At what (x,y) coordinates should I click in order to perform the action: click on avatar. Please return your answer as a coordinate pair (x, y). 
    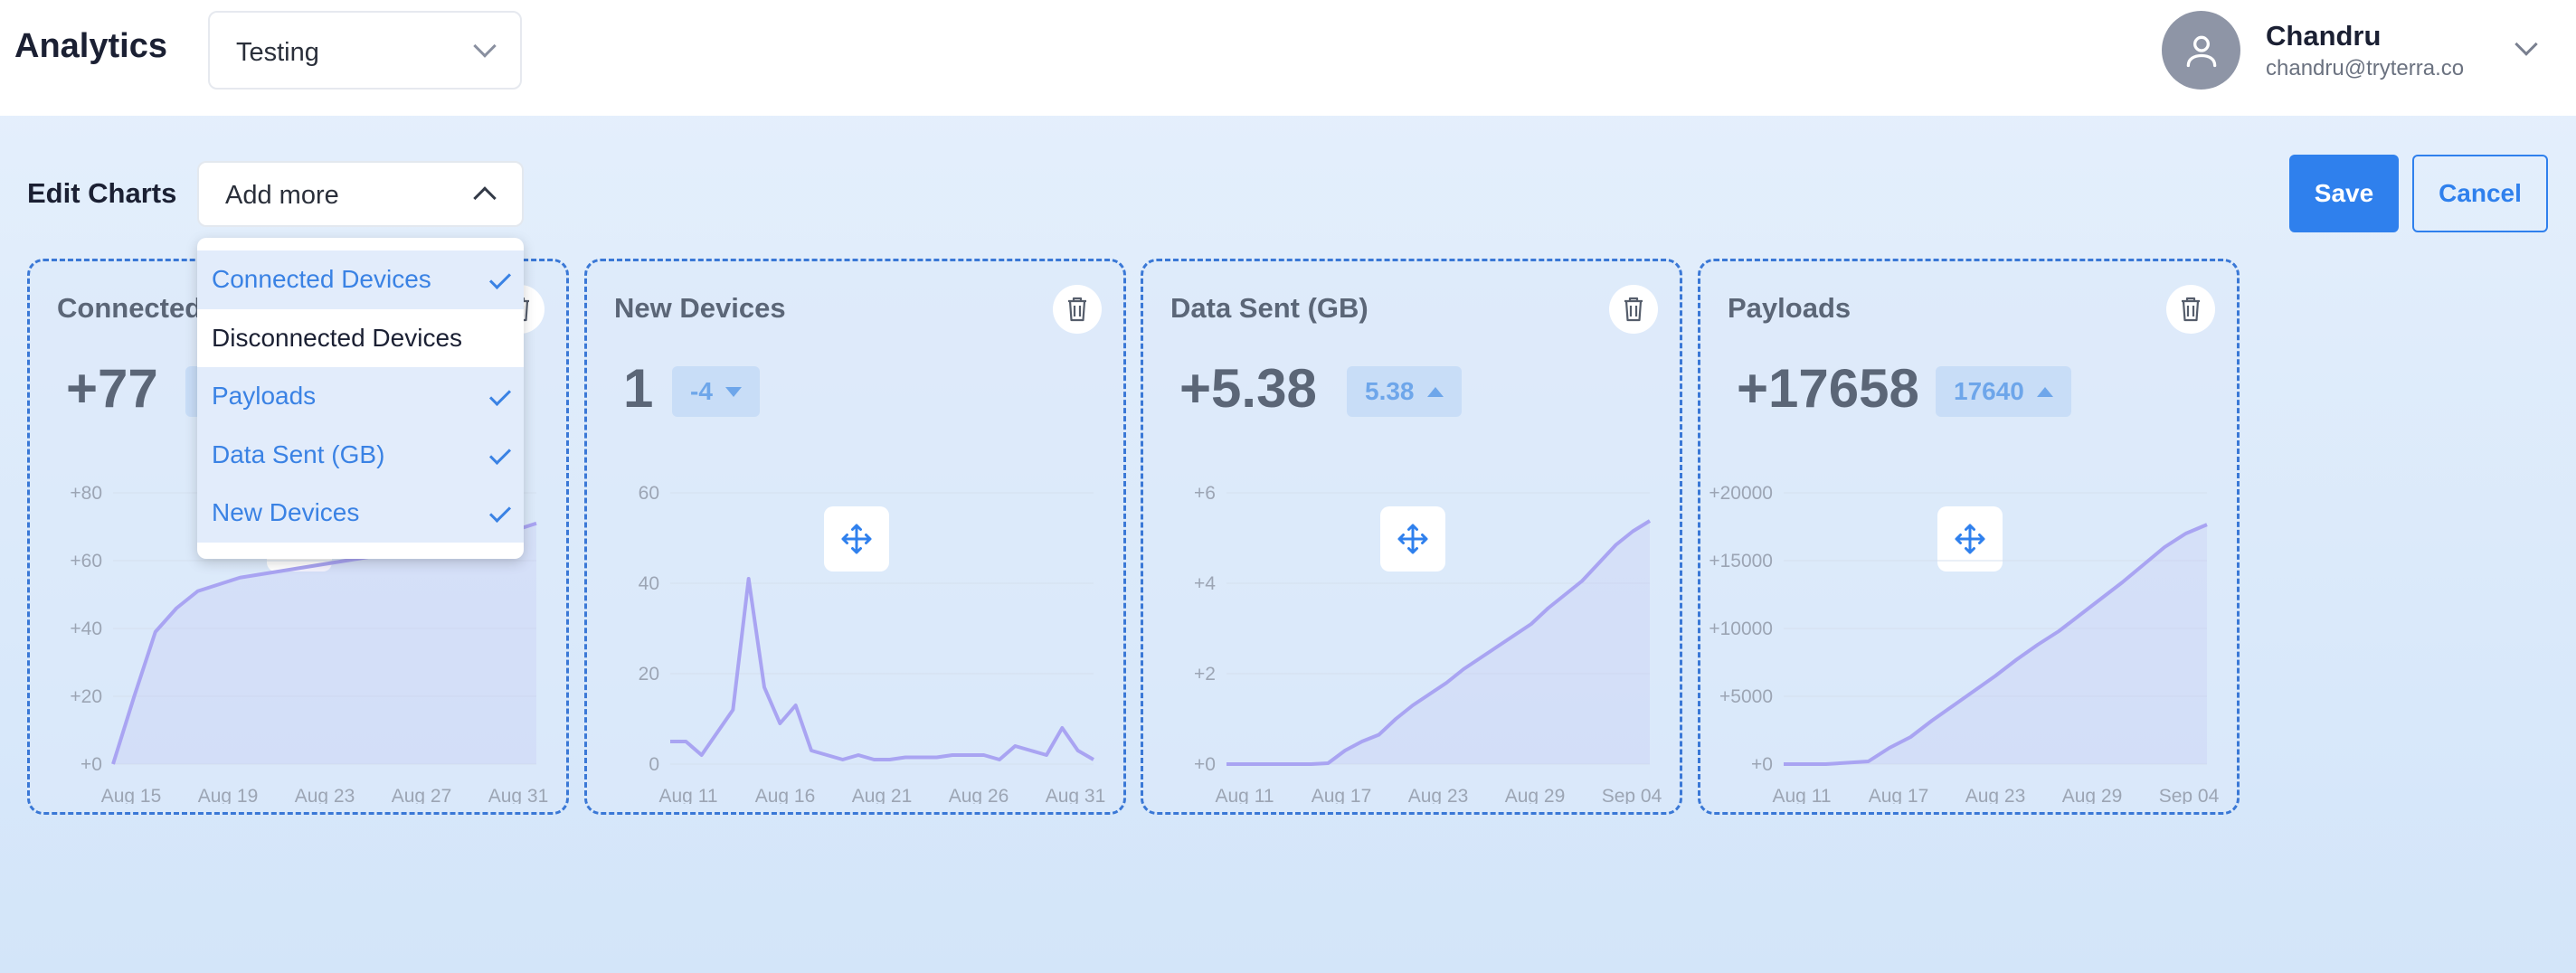
    Looking at the image, I should click on (2201, 51).